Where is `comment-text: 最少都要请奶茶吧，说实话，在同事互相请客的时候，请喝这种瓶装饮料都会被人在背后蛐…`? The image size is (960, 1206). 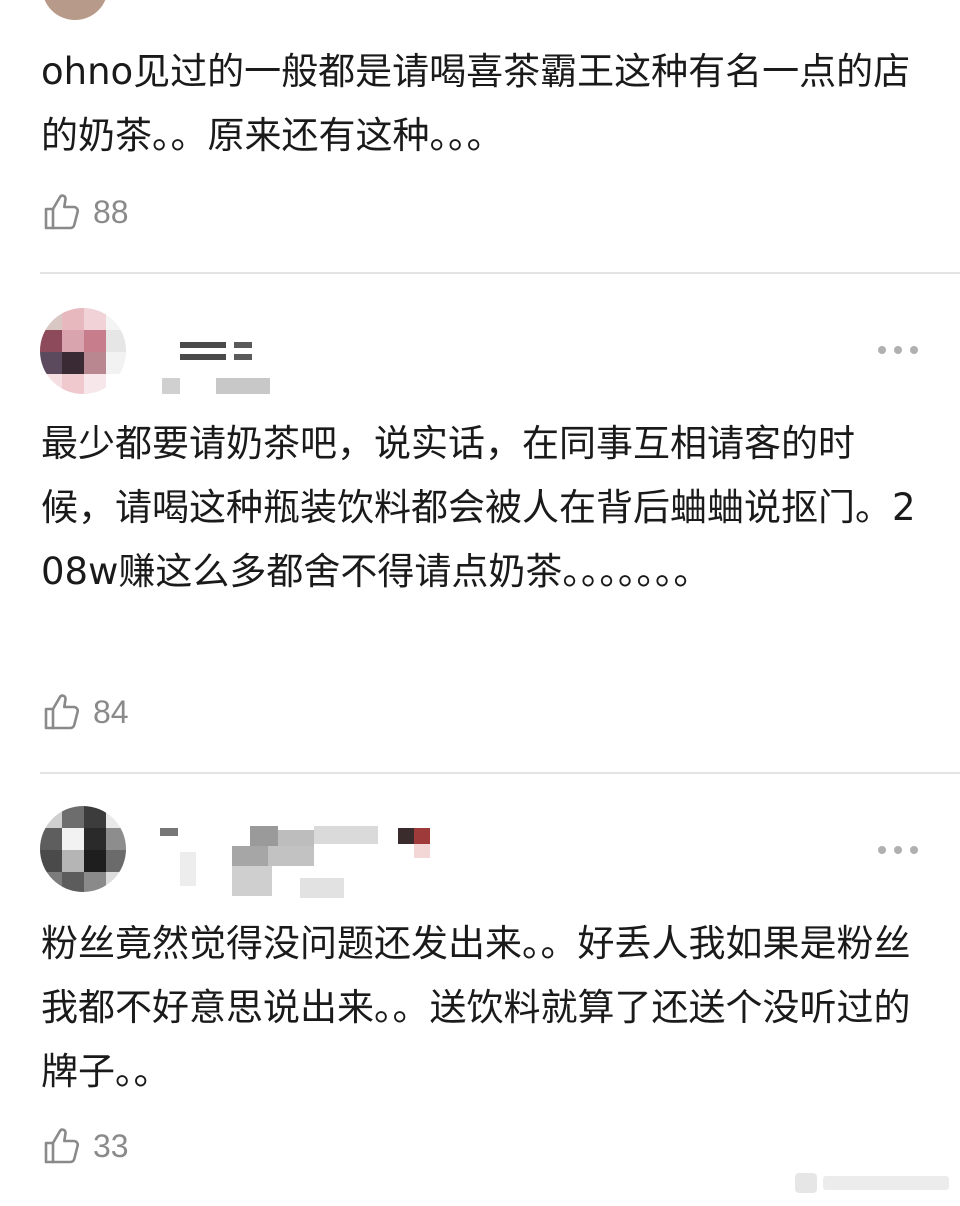 comment-text: 最少都要请奶茶吧，说实话，在同事互相请客的时候，请喝这种瓶装饮料都会被人在背后蛐… is located at coordinates (478, 507).